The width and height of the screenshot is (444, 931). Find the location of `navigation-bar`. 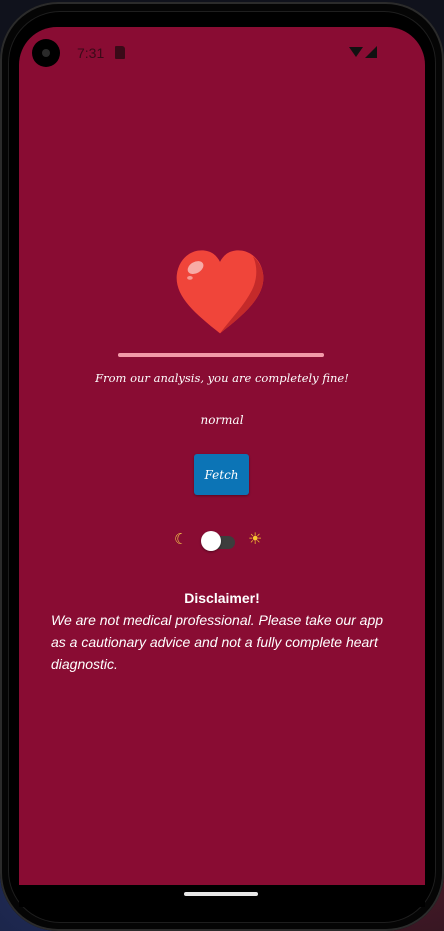

navigation-bar is located at coordinates (222, 896).